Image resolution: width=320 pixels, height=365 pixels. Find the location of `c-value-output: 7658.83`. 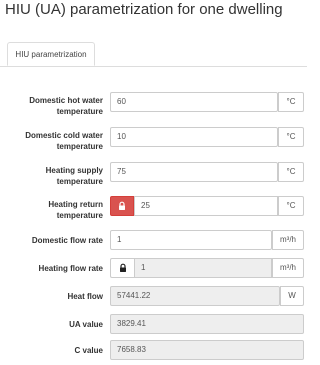

c-value-output: 7658.83 is located at coordinates (207, 350).